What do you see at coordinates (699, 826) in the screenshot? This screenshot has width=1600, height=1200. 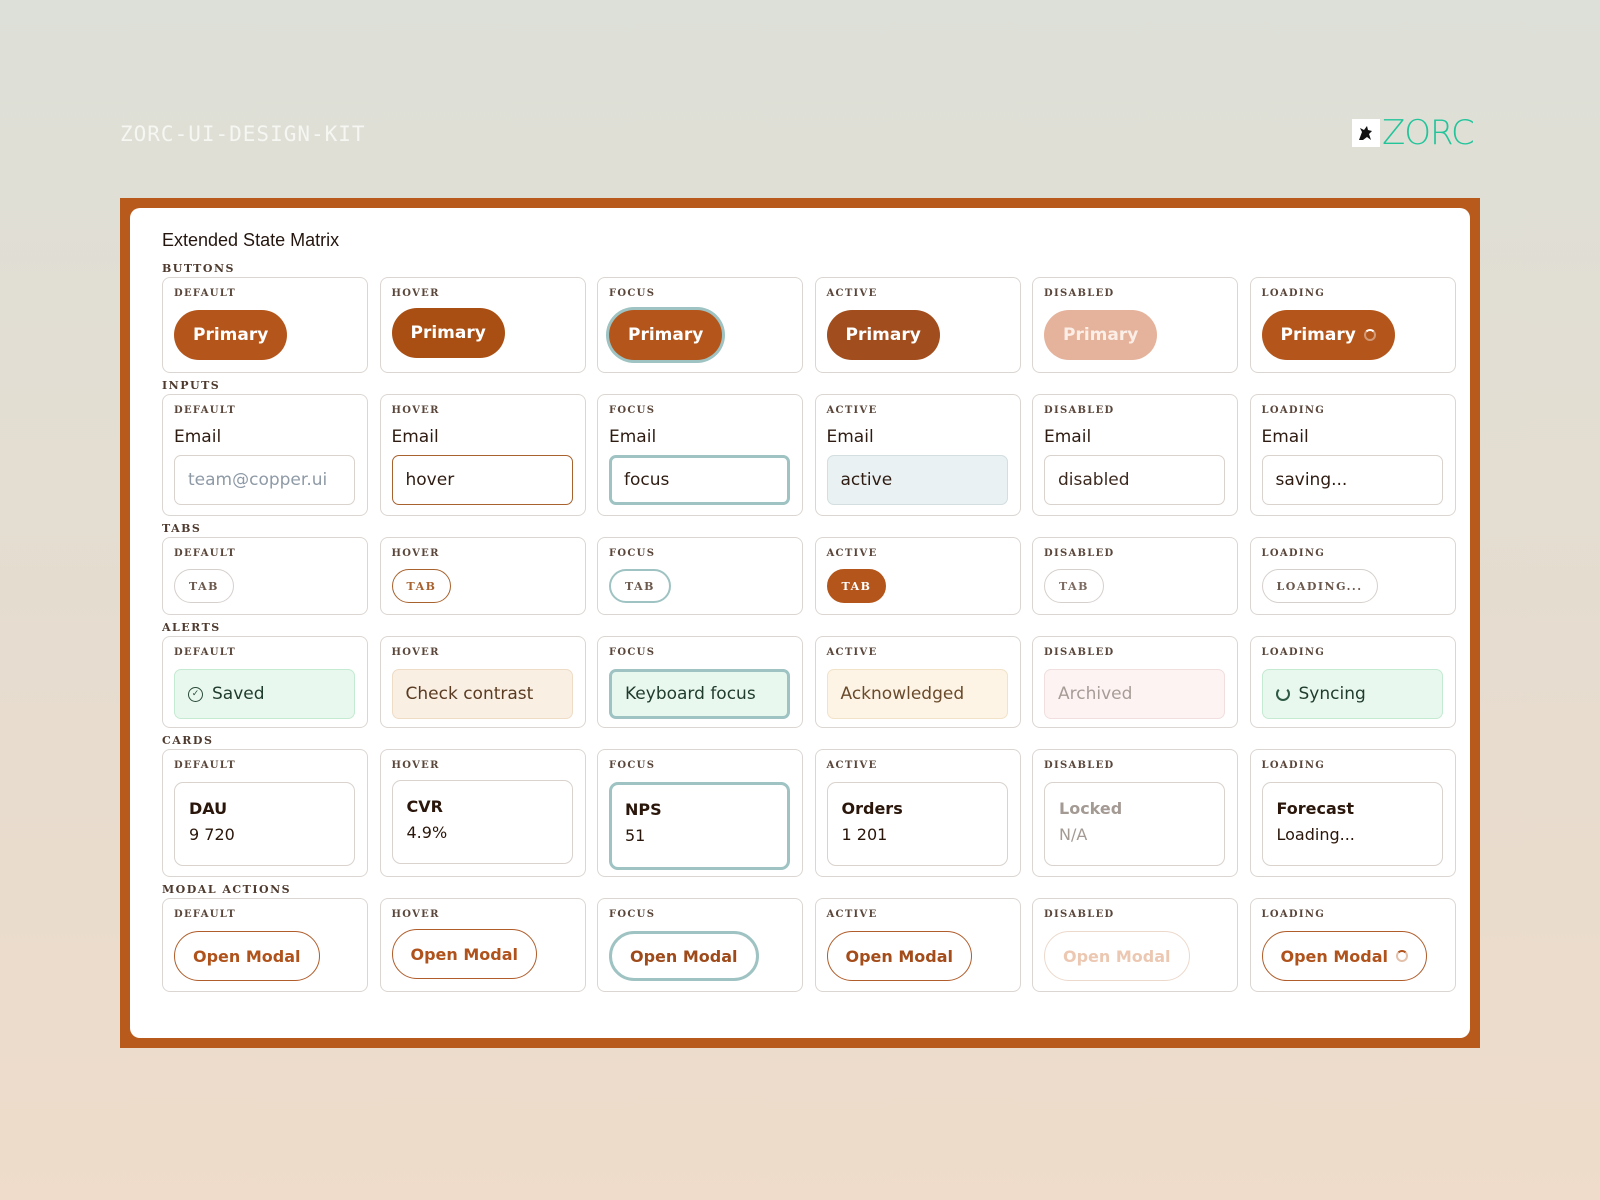 I see `metric-card-focus: NPS 51` at bounding box center [699, 826].